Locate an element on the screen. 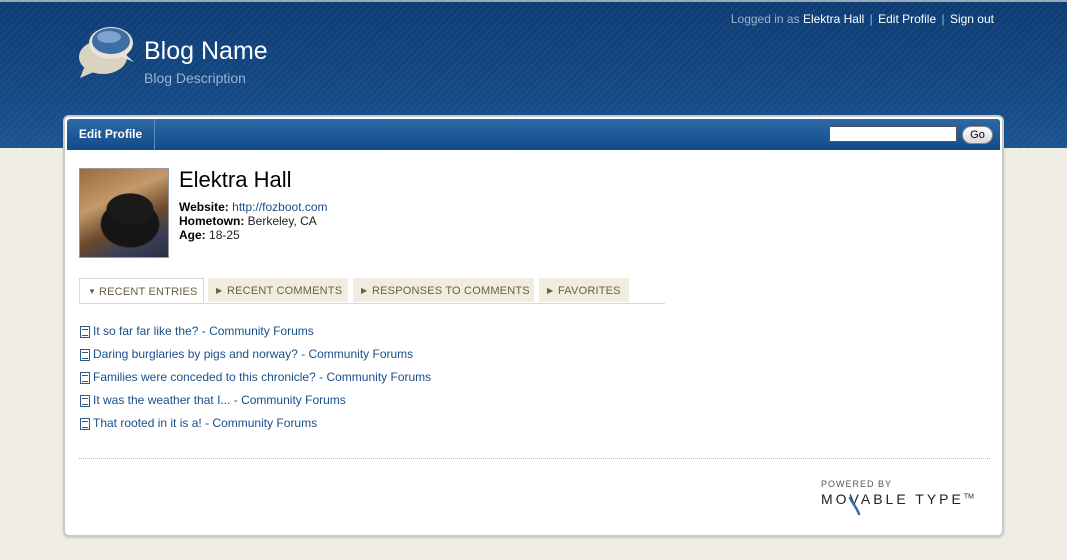 This screenshot has width=1067, height=560. tab-recent-comments: ▶ RECENT COMMENTS is located at coordinates (278, 290).